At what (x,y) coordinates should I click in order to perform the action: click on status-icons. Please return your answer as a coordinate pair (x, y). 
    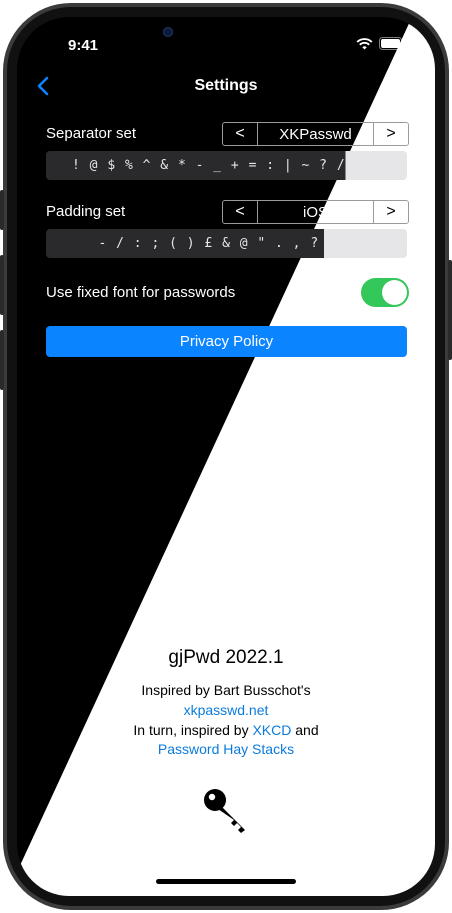
    Looking at the image, I should click on (380, 43).